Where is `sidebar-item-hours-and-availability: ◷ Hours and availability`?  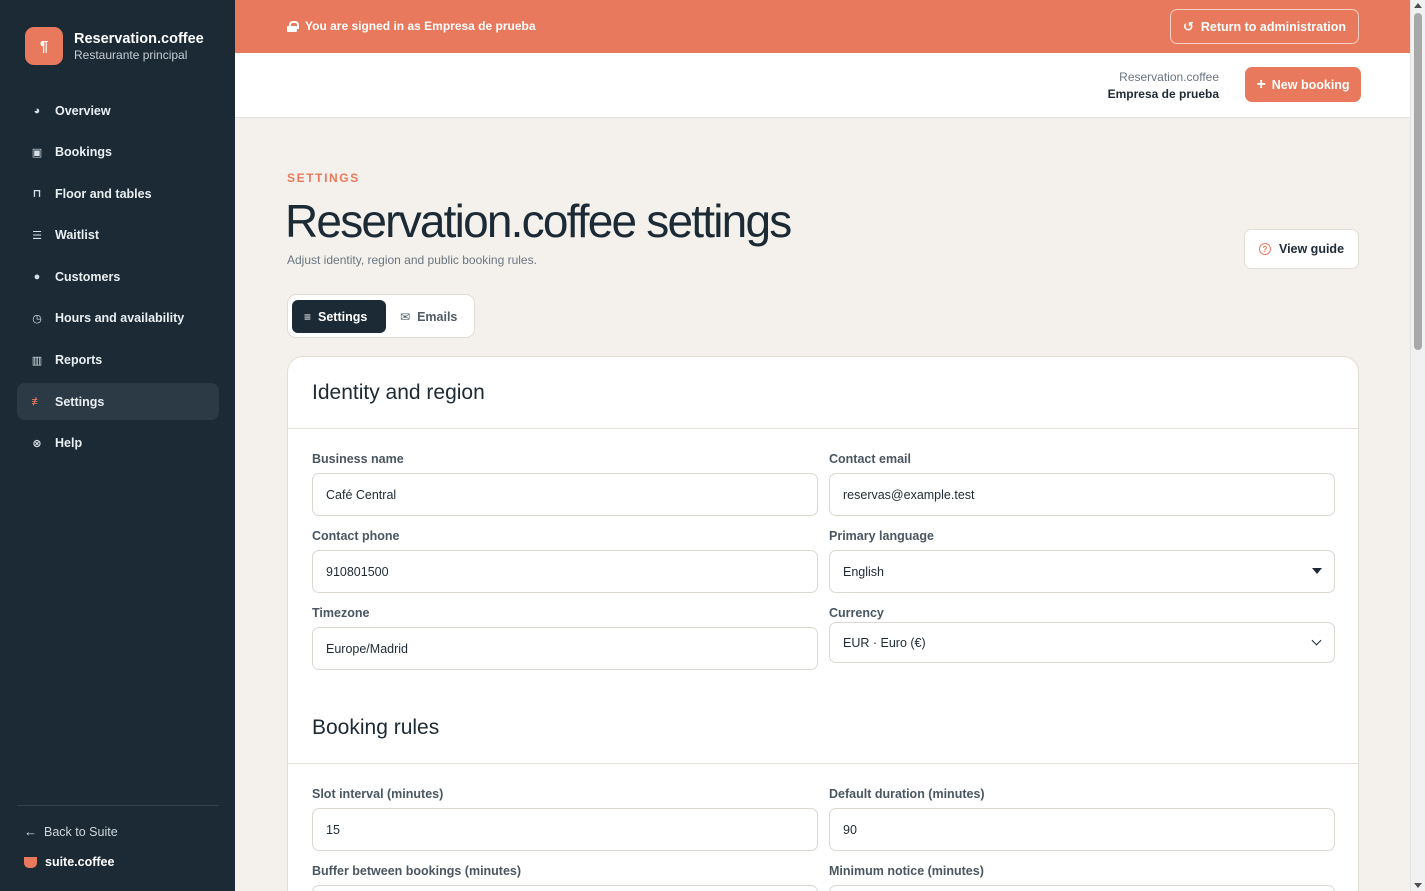
sidebar-item-hours-and-availability: ◷ Hours and availability is located at coordinates (118, 318).